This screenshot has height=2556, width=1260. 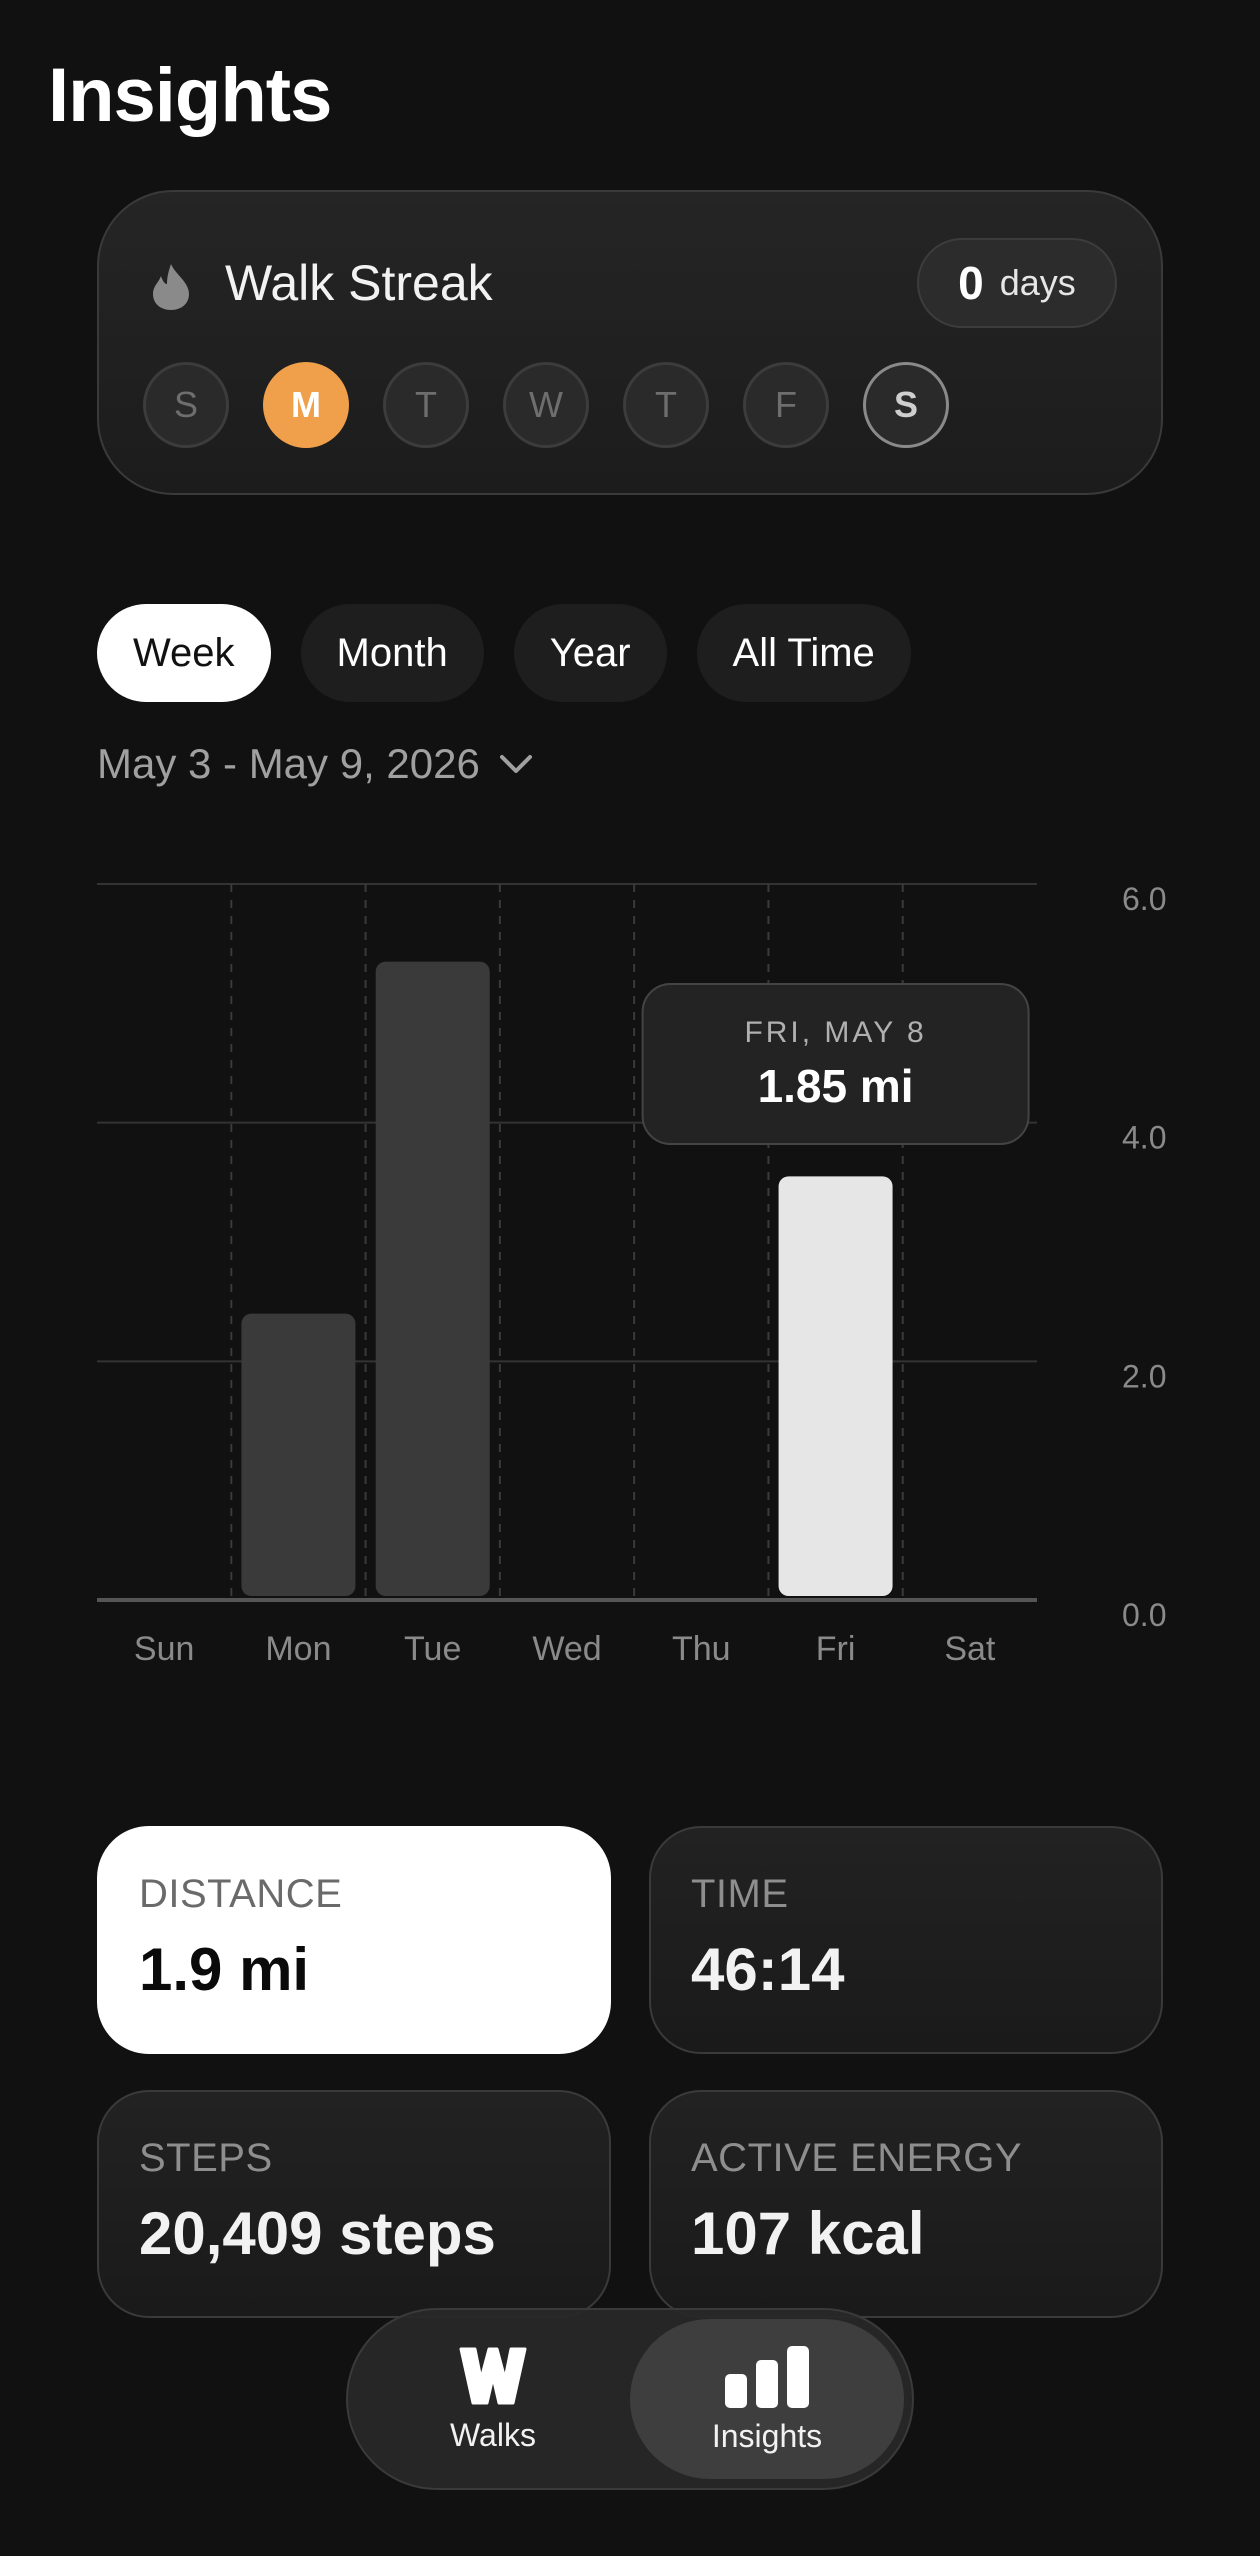 What do you see at coordinates (630, 342) in the screenshot?
I see `walk-streak-card: Walk Streak 0 days S M T W T F S` at bounding box center [630, 342].